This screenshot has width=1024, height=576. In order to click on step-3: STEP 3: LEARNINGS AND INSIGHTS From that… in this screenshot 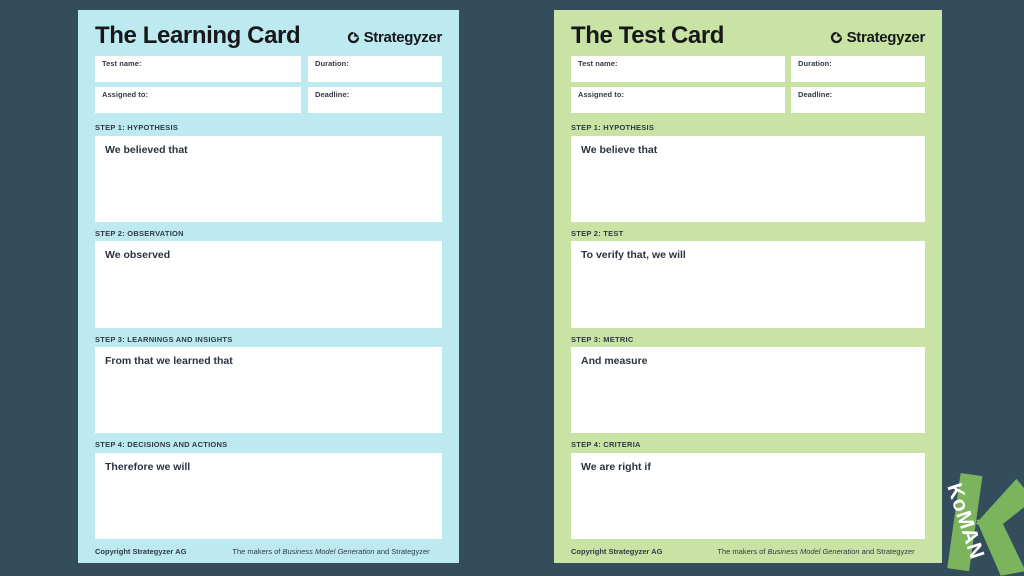, I will do `click(268, 384)`.